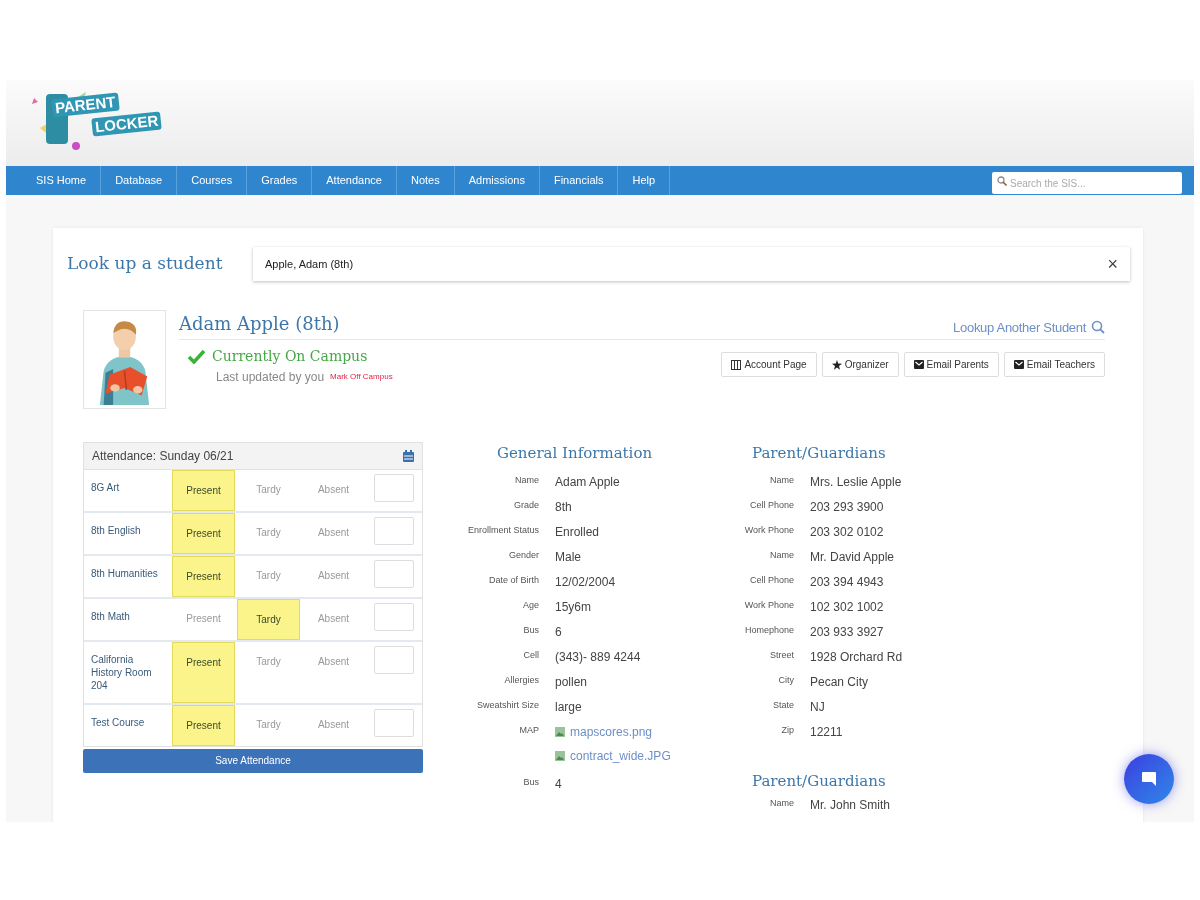 This screenshot has width=1200, height=900. I want to click on nav-item: Grades, so click(280, 180).